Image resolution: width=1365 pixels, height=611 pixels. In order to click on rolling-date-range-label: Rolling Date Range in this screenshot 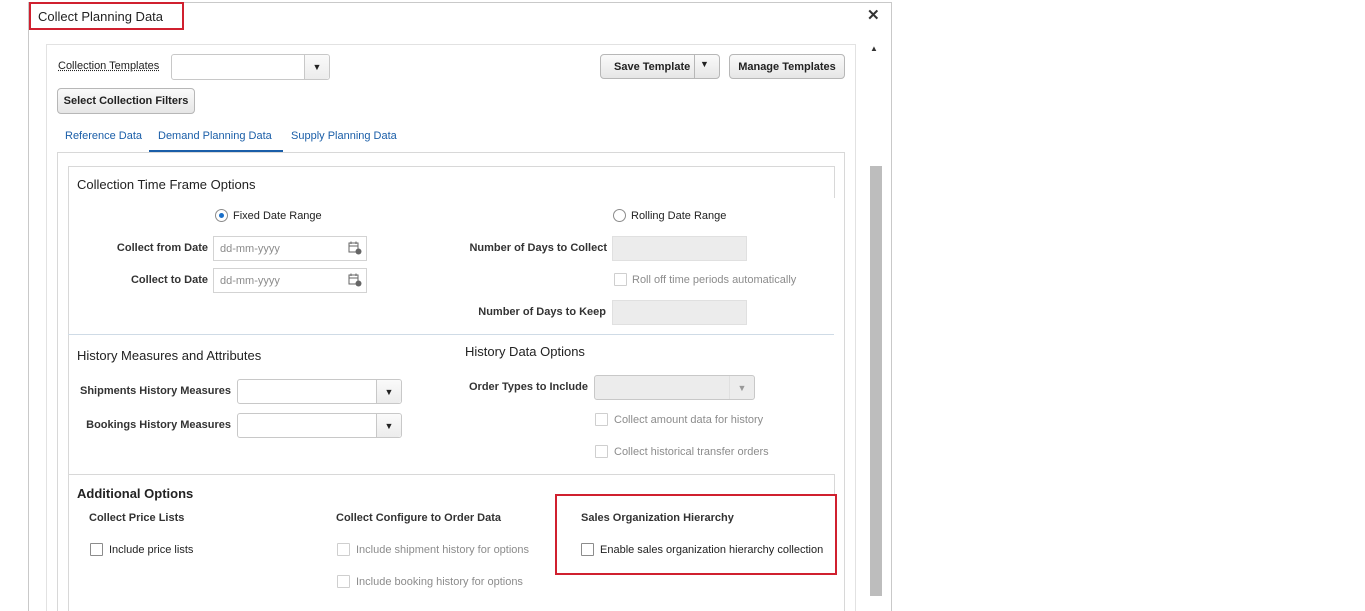, I will do `click(679, 216)`.